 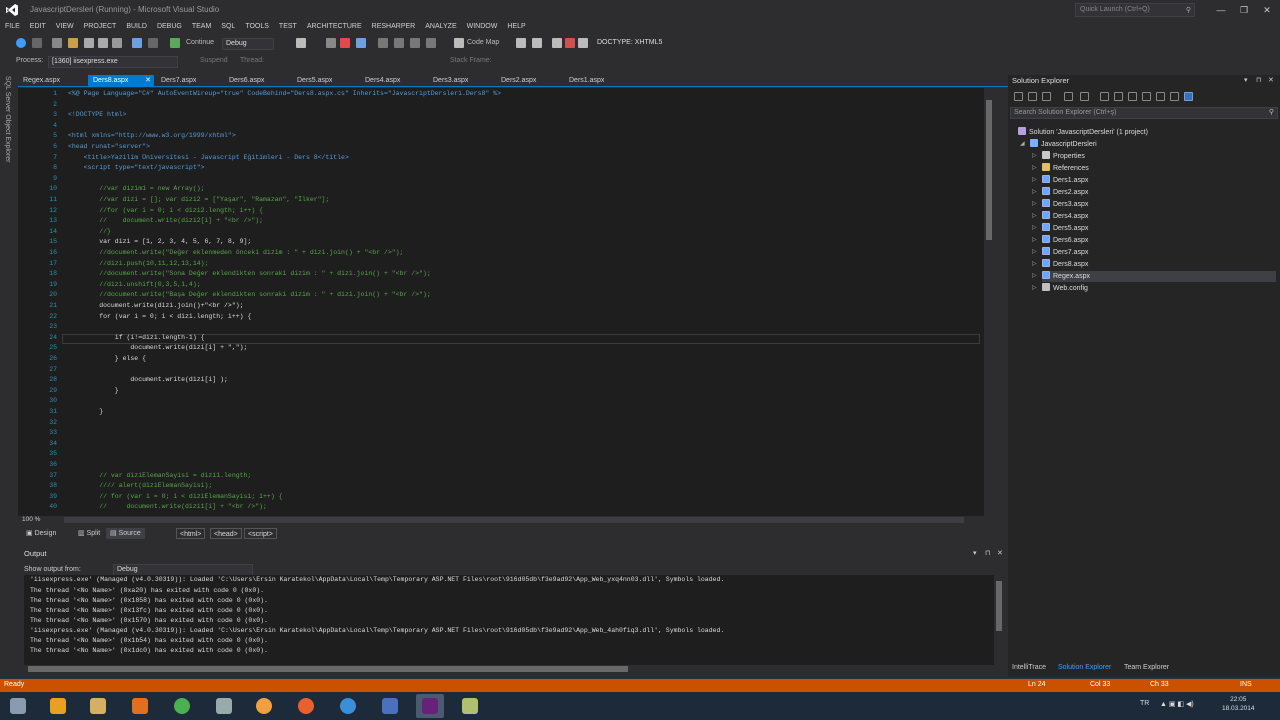 What do you see at coordinates (1154, 204) in the screenshot?
I see `tree-item: ▷ Ders3.aspx` at bounding box center [1154, 204].